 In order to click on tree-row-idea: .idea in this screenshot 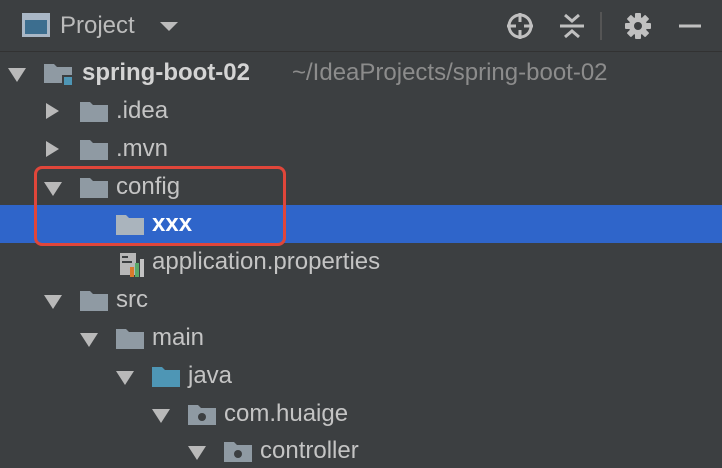, I will do `click(361, 111)`.